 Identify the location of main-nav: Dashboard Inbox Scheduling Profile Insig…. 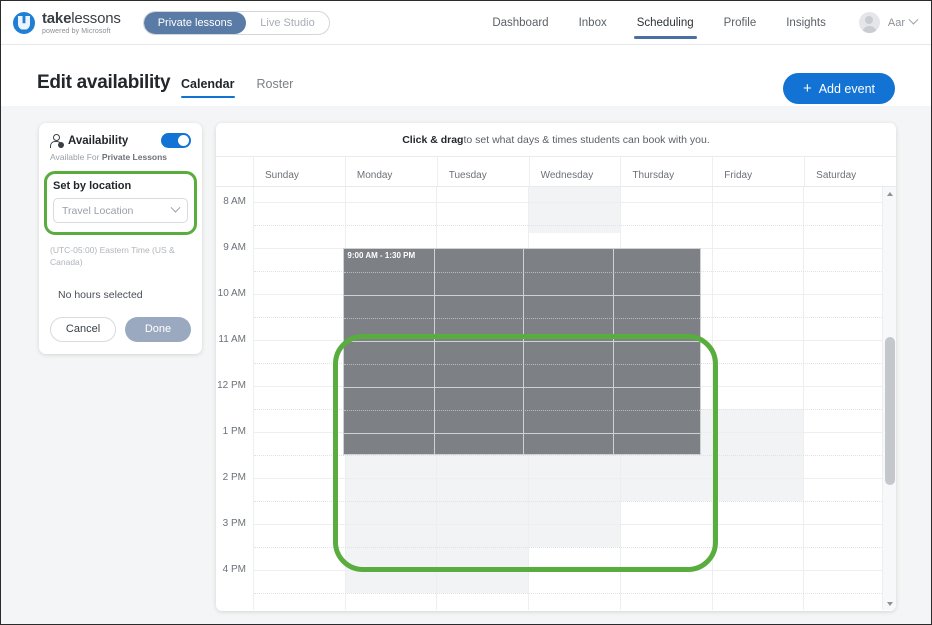
(704, 23).